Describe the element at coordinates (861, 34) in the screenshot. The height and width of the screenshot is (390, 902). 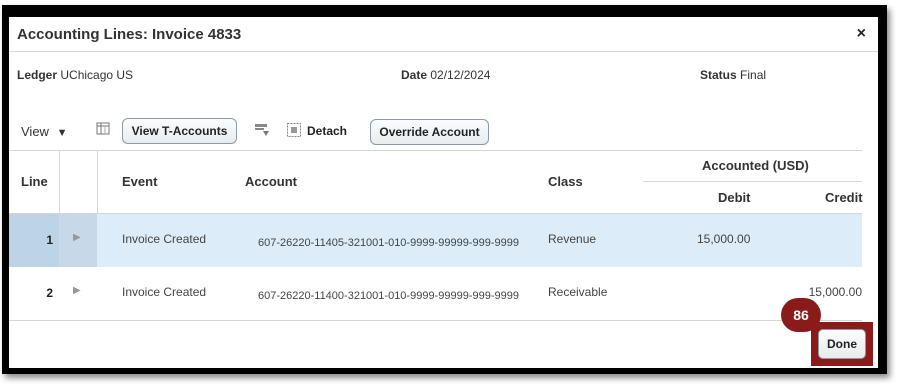
I see `close-icon: ×` at that location.